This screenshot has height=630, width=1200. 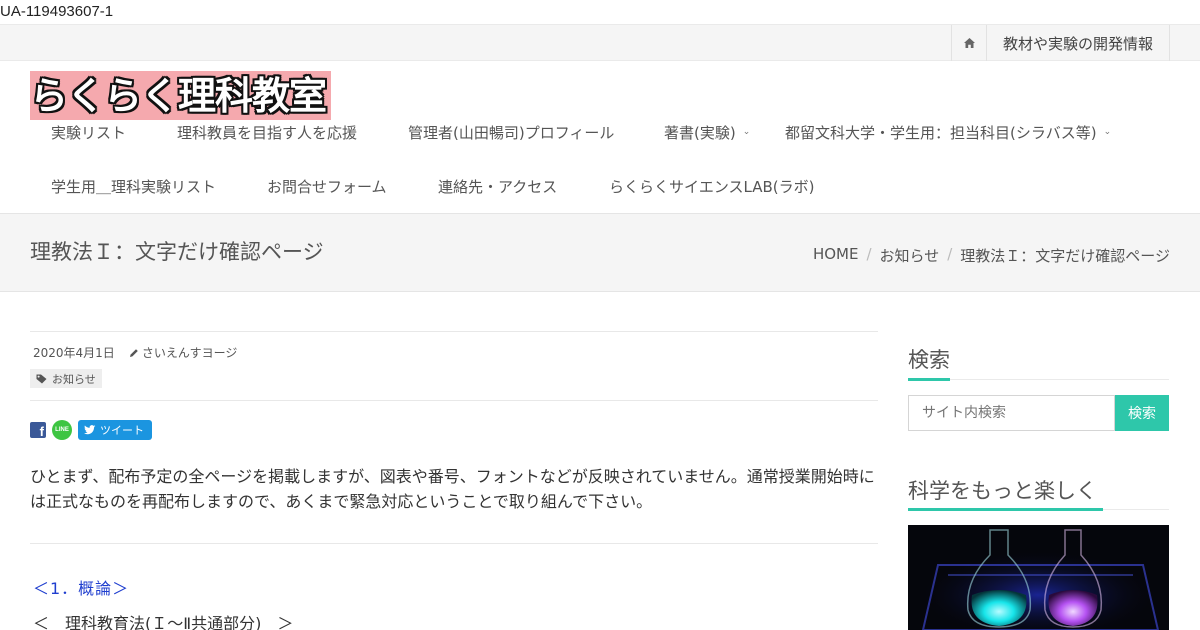 I want to click on flask-illustration, so click(x=1038, y=577).